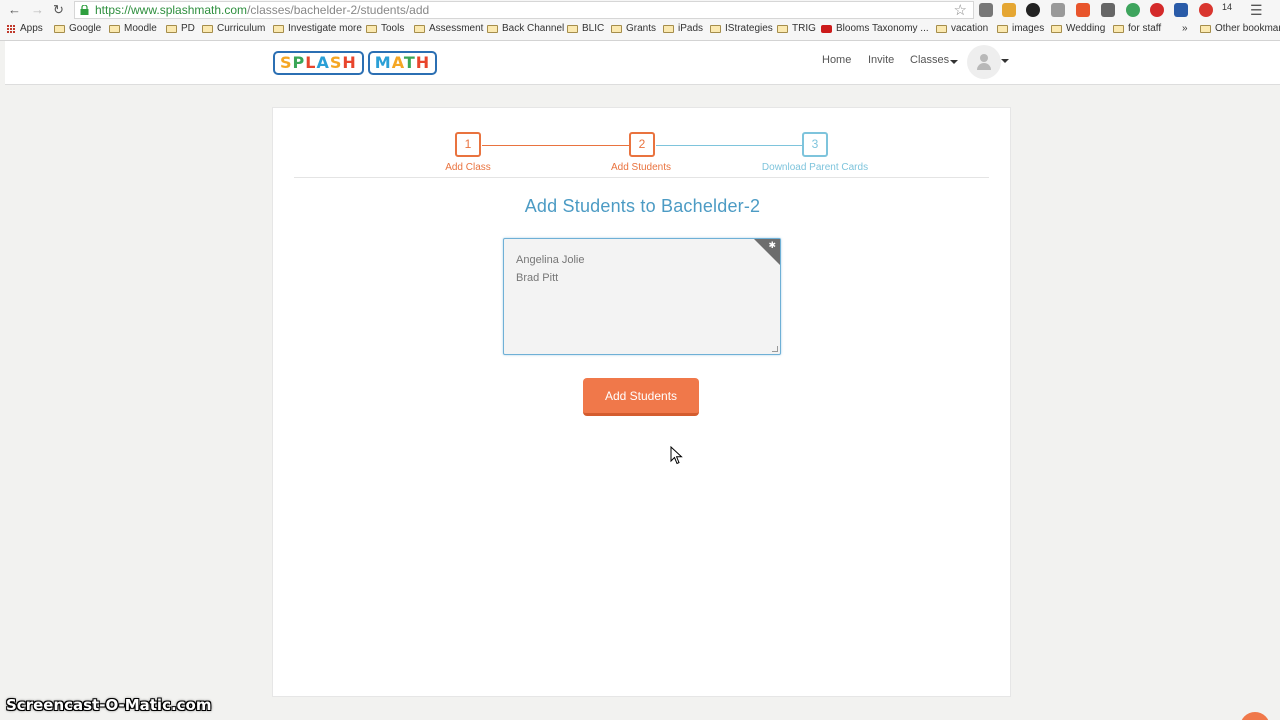 The image size is (1280, 720). What do you see at coordinates (1086, 28) in the screenshot?
I see `bookmark-label: Wedding` at bounding box center [1086, 28].